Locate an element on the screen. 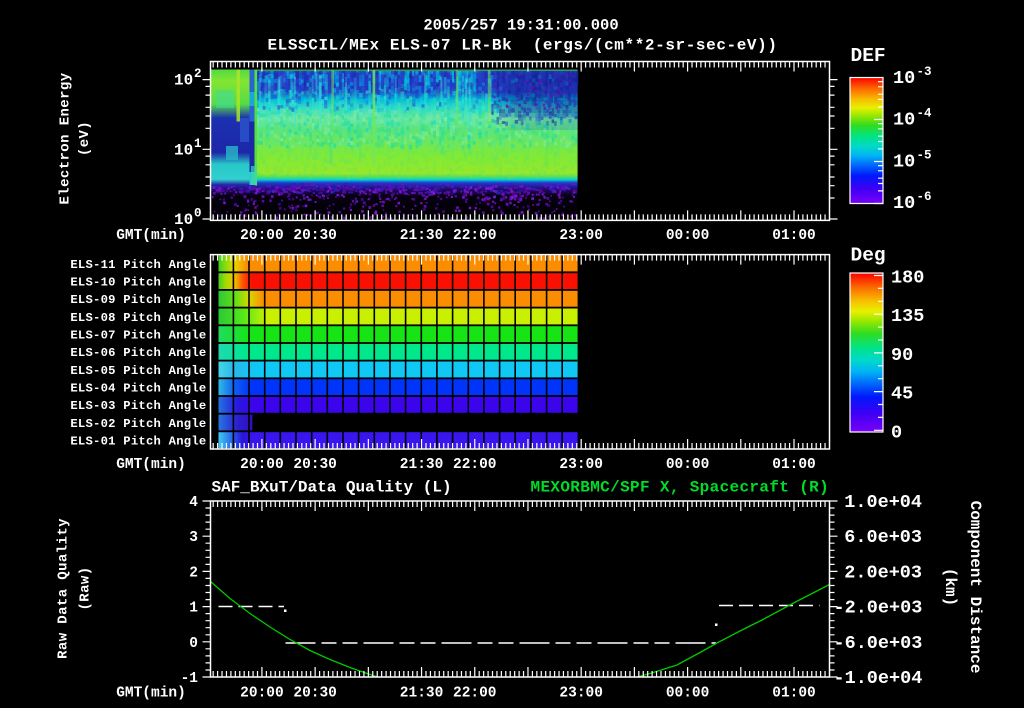 The width and height of the screenshot is (1024, 708). svg-text: DEF is located at coordinates (868, 56).